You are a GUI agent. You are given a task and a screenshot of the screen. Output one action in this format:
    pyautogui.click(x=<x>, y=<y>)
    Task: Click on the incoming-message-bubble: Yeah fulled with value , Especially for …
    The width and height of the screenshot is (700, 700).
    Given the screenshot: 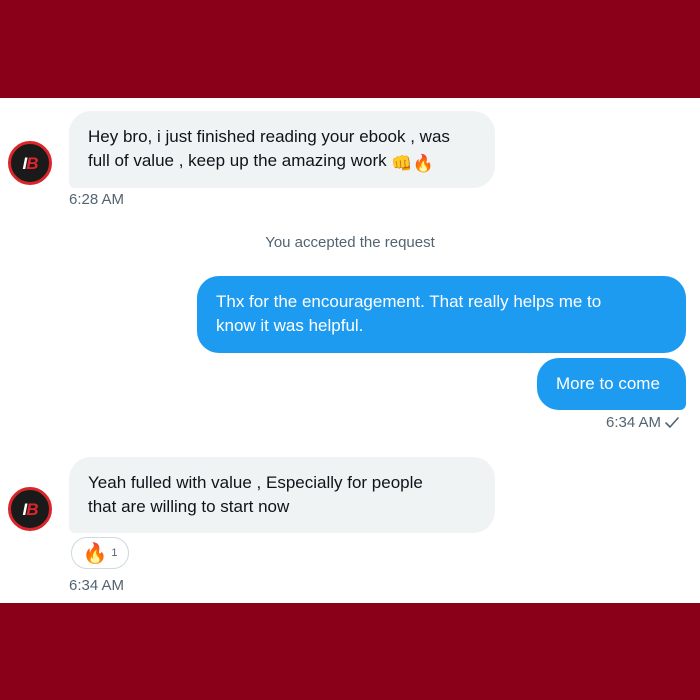 What is the action you would take?
    pyautogui.click(x=282, y=495)
    